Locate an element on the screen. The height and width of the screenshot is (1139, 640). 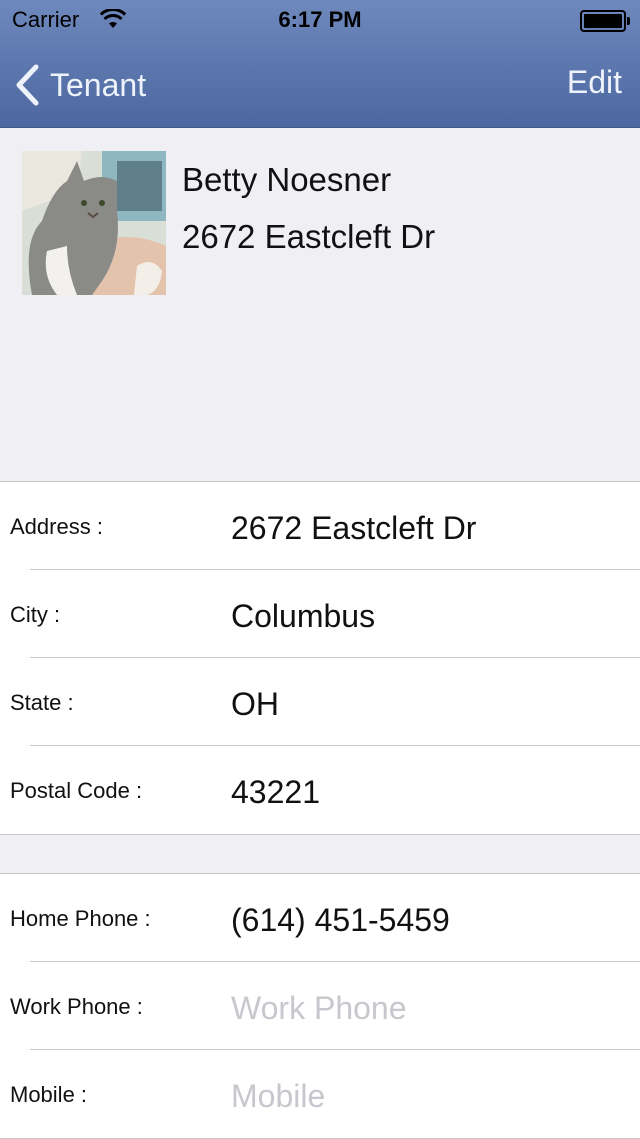
address-row: Address : 2672 Eastcleft Dr is located at coordinates (320, 526).